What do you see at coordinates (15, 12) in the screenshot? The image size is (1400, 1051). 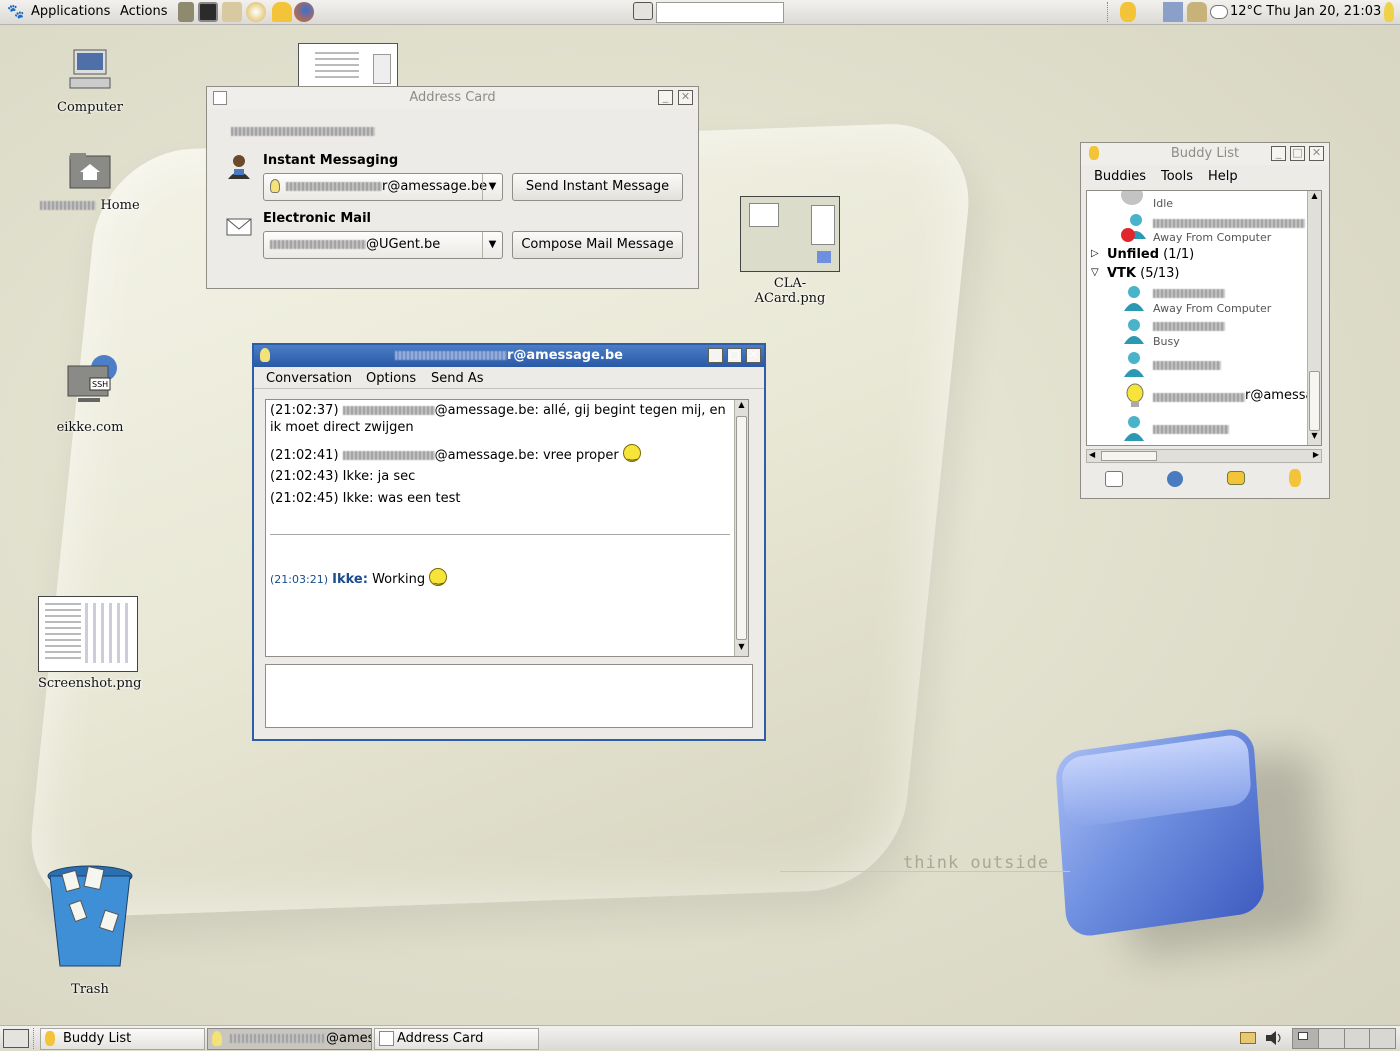 I see `gnome-foot-icon: 🐾` at bounding box center [15, 12].